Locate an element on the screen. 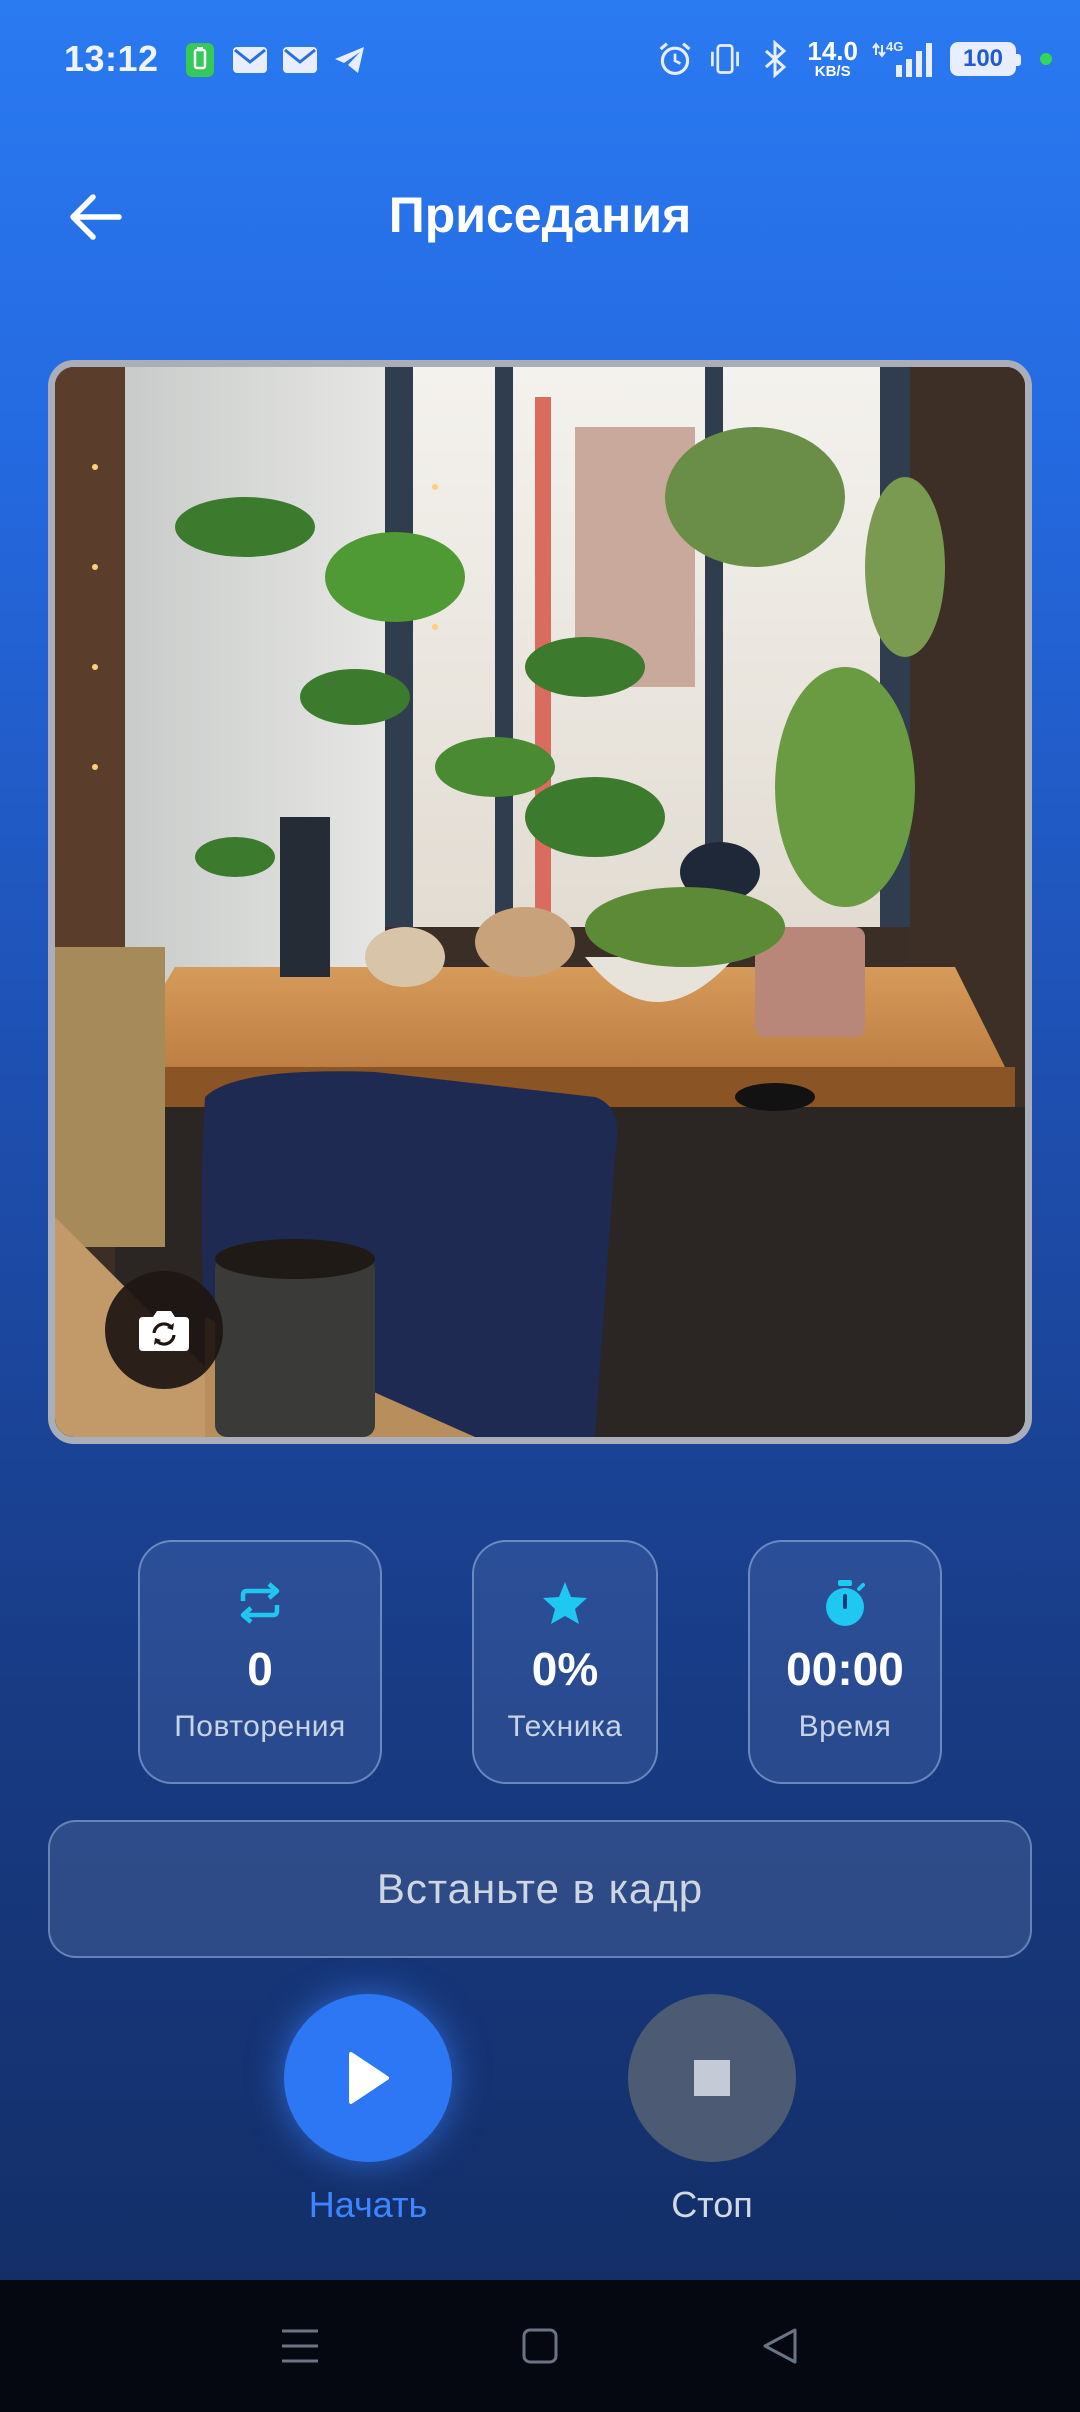  page-title: Приседания is located at coordinates (540, 215).